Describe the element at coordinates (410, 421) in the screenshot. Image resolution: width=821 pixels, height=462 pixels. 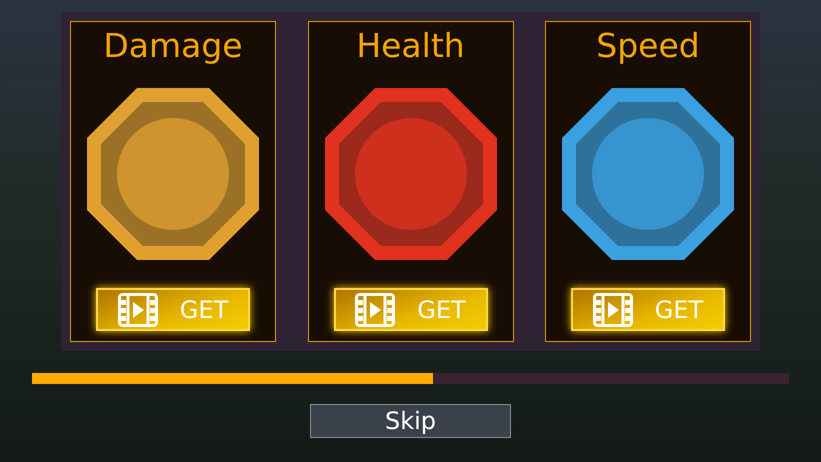
I see `skip-button: Skip` at that location.